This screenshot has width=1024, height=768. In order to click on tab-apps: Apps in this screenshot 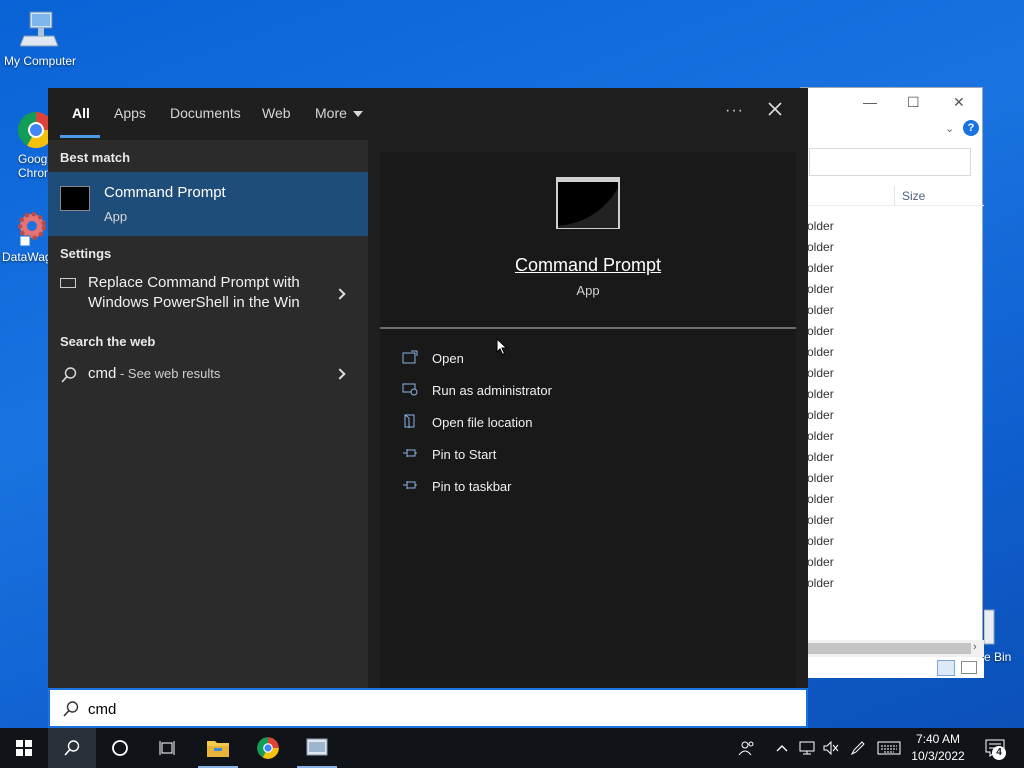, I will do `click(130, 113)`.